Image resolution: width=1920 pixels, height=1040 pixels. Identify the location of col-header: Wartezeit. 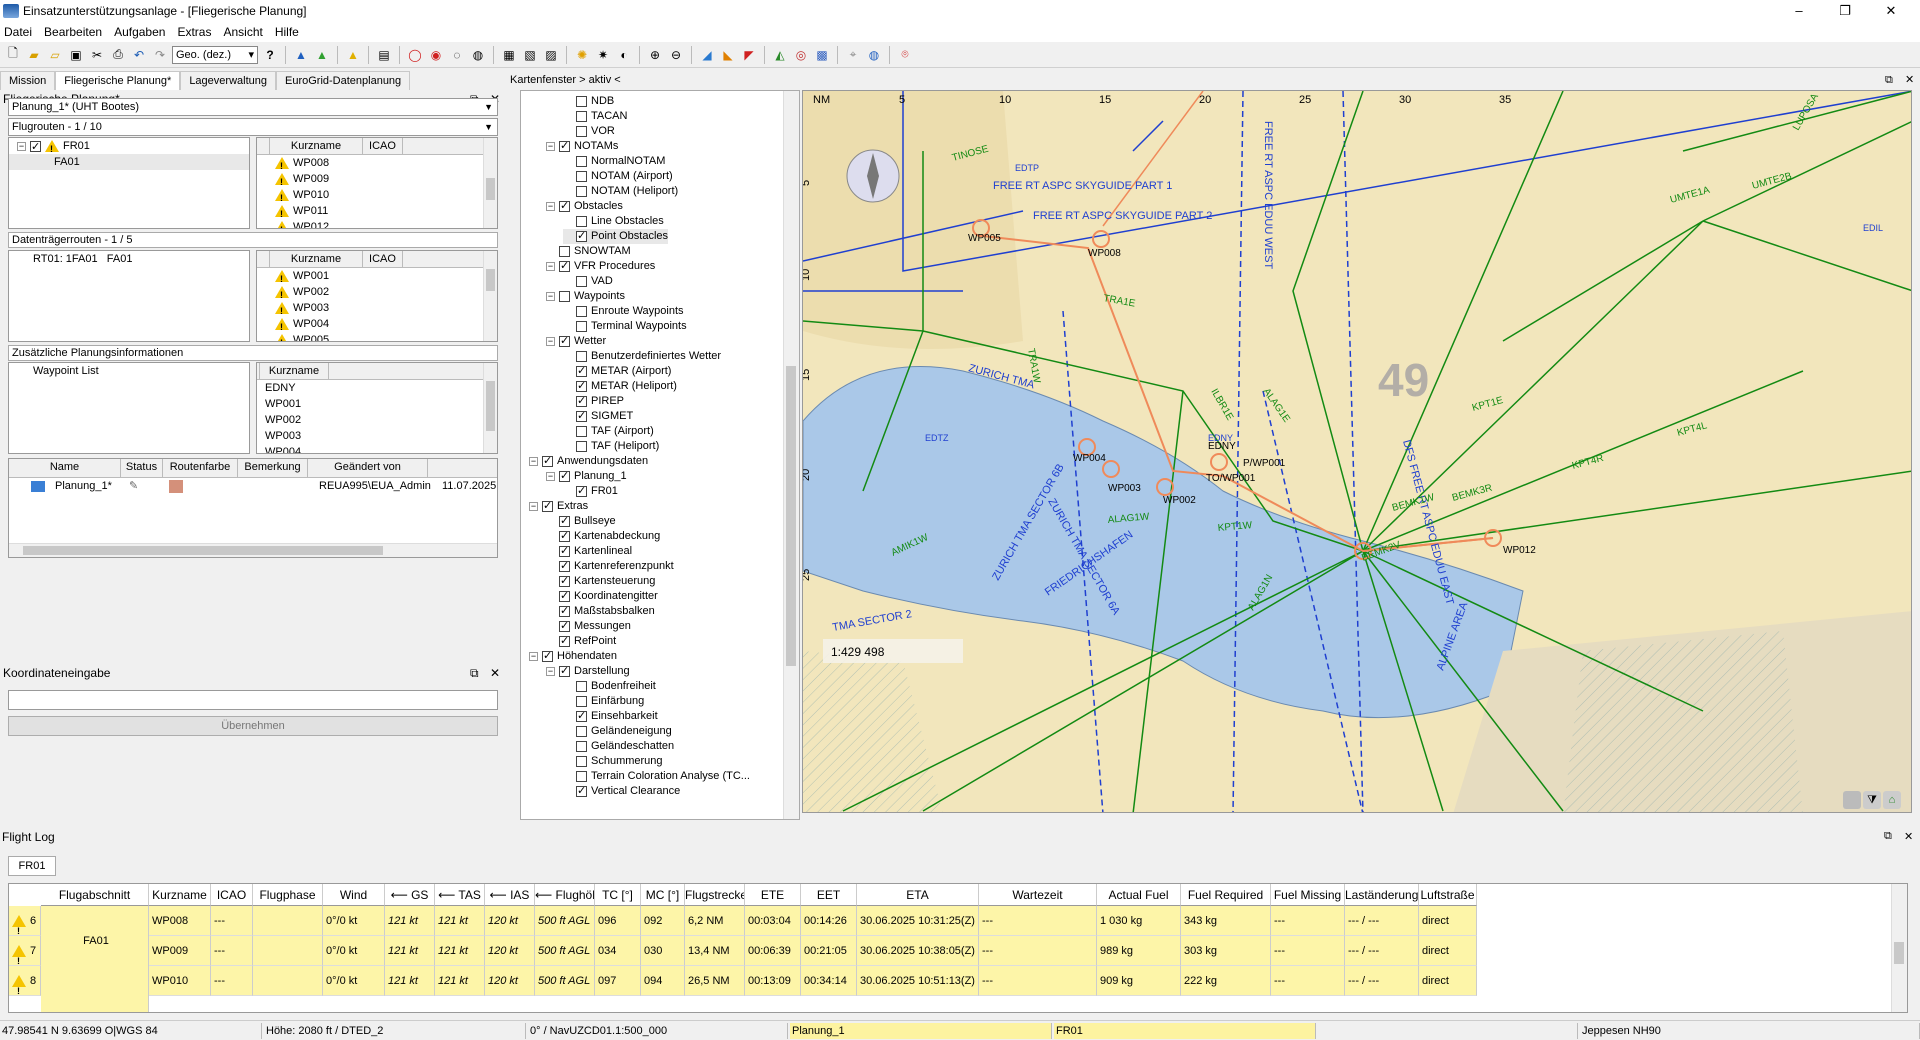
(1038, 895).